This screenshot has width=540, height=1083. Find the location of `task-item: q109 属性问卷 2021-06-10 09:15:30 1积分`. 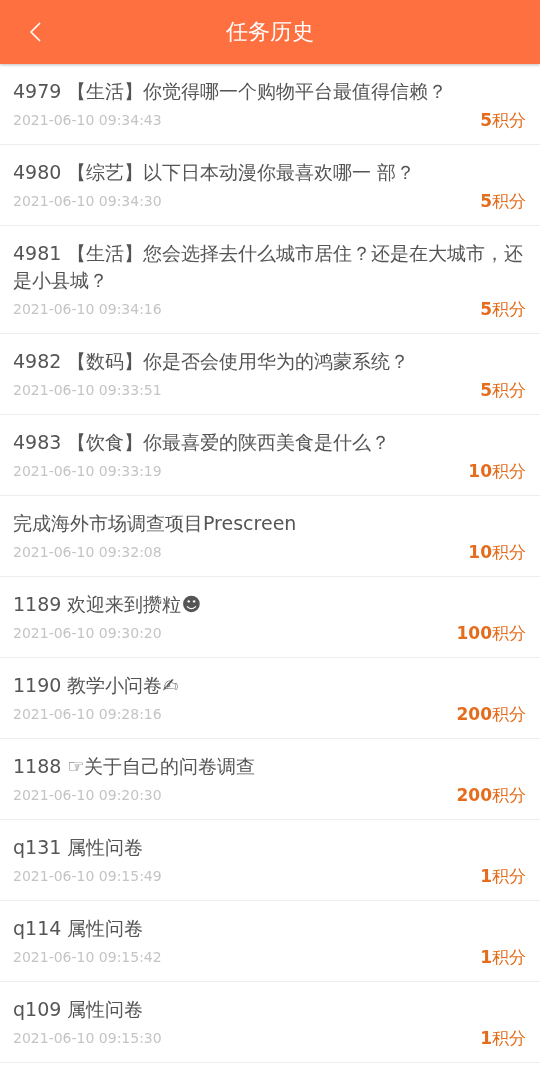

task-item: q109 属性问卷 2021-06-10 09:15:30 1积分 is located at coordinates (270, 1022).